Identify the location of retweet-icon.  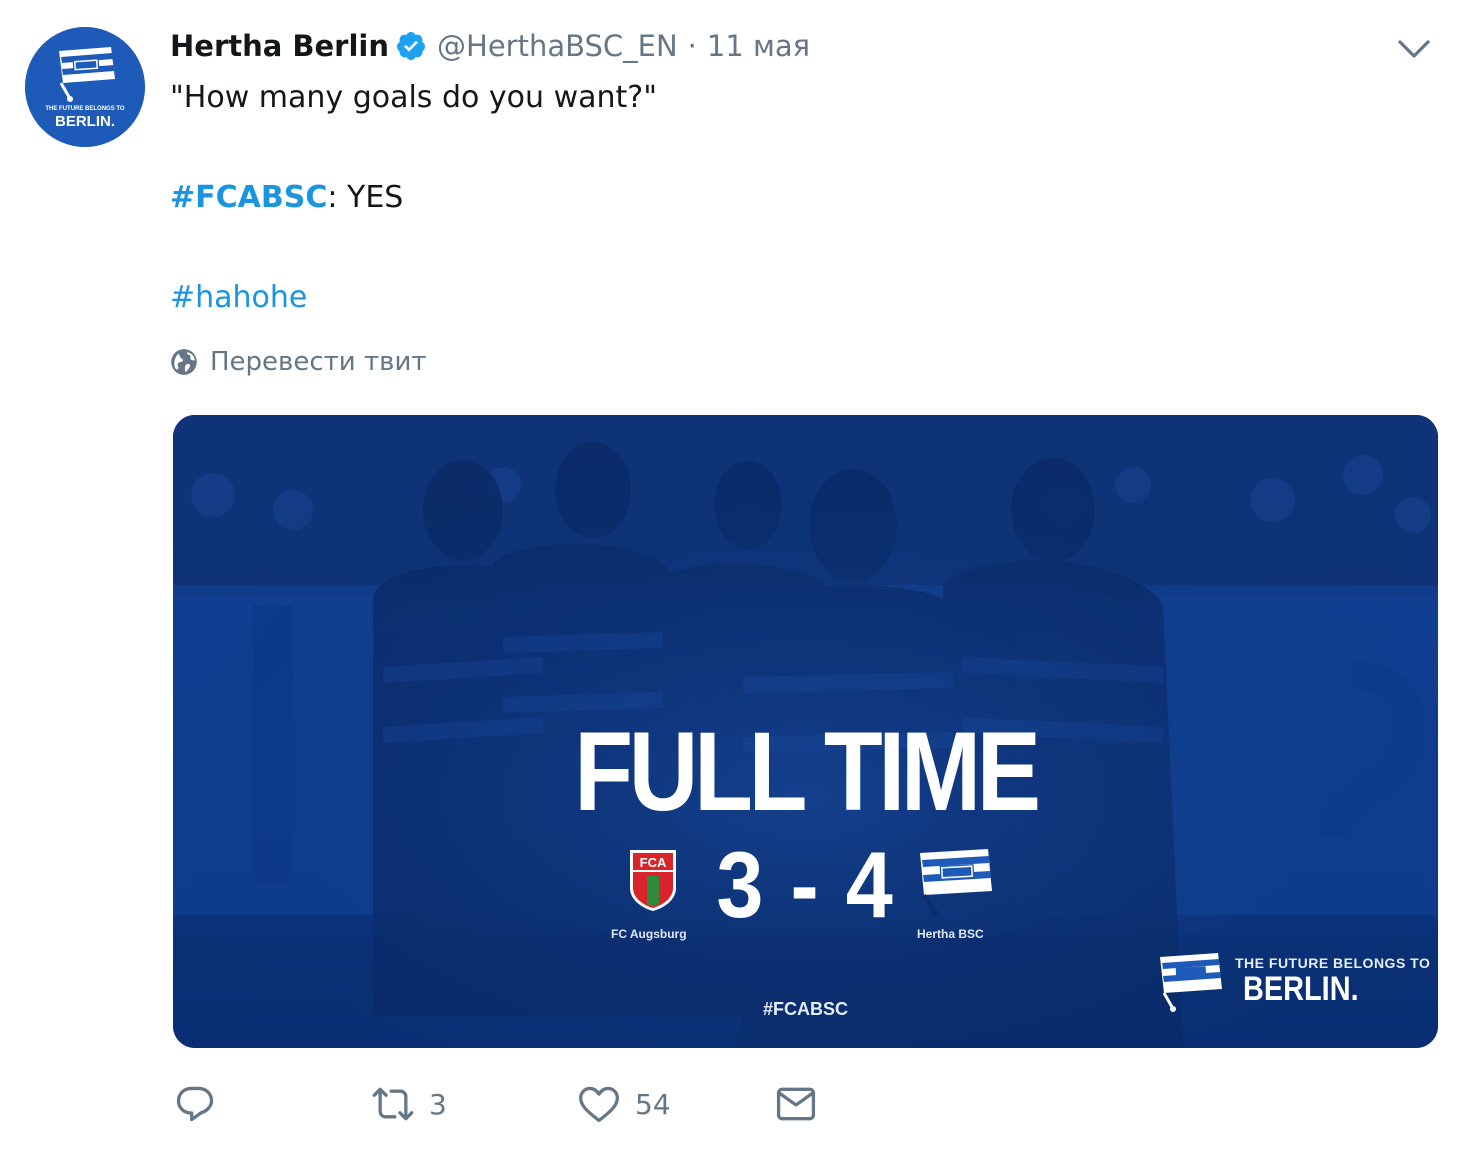
(393, 1104).